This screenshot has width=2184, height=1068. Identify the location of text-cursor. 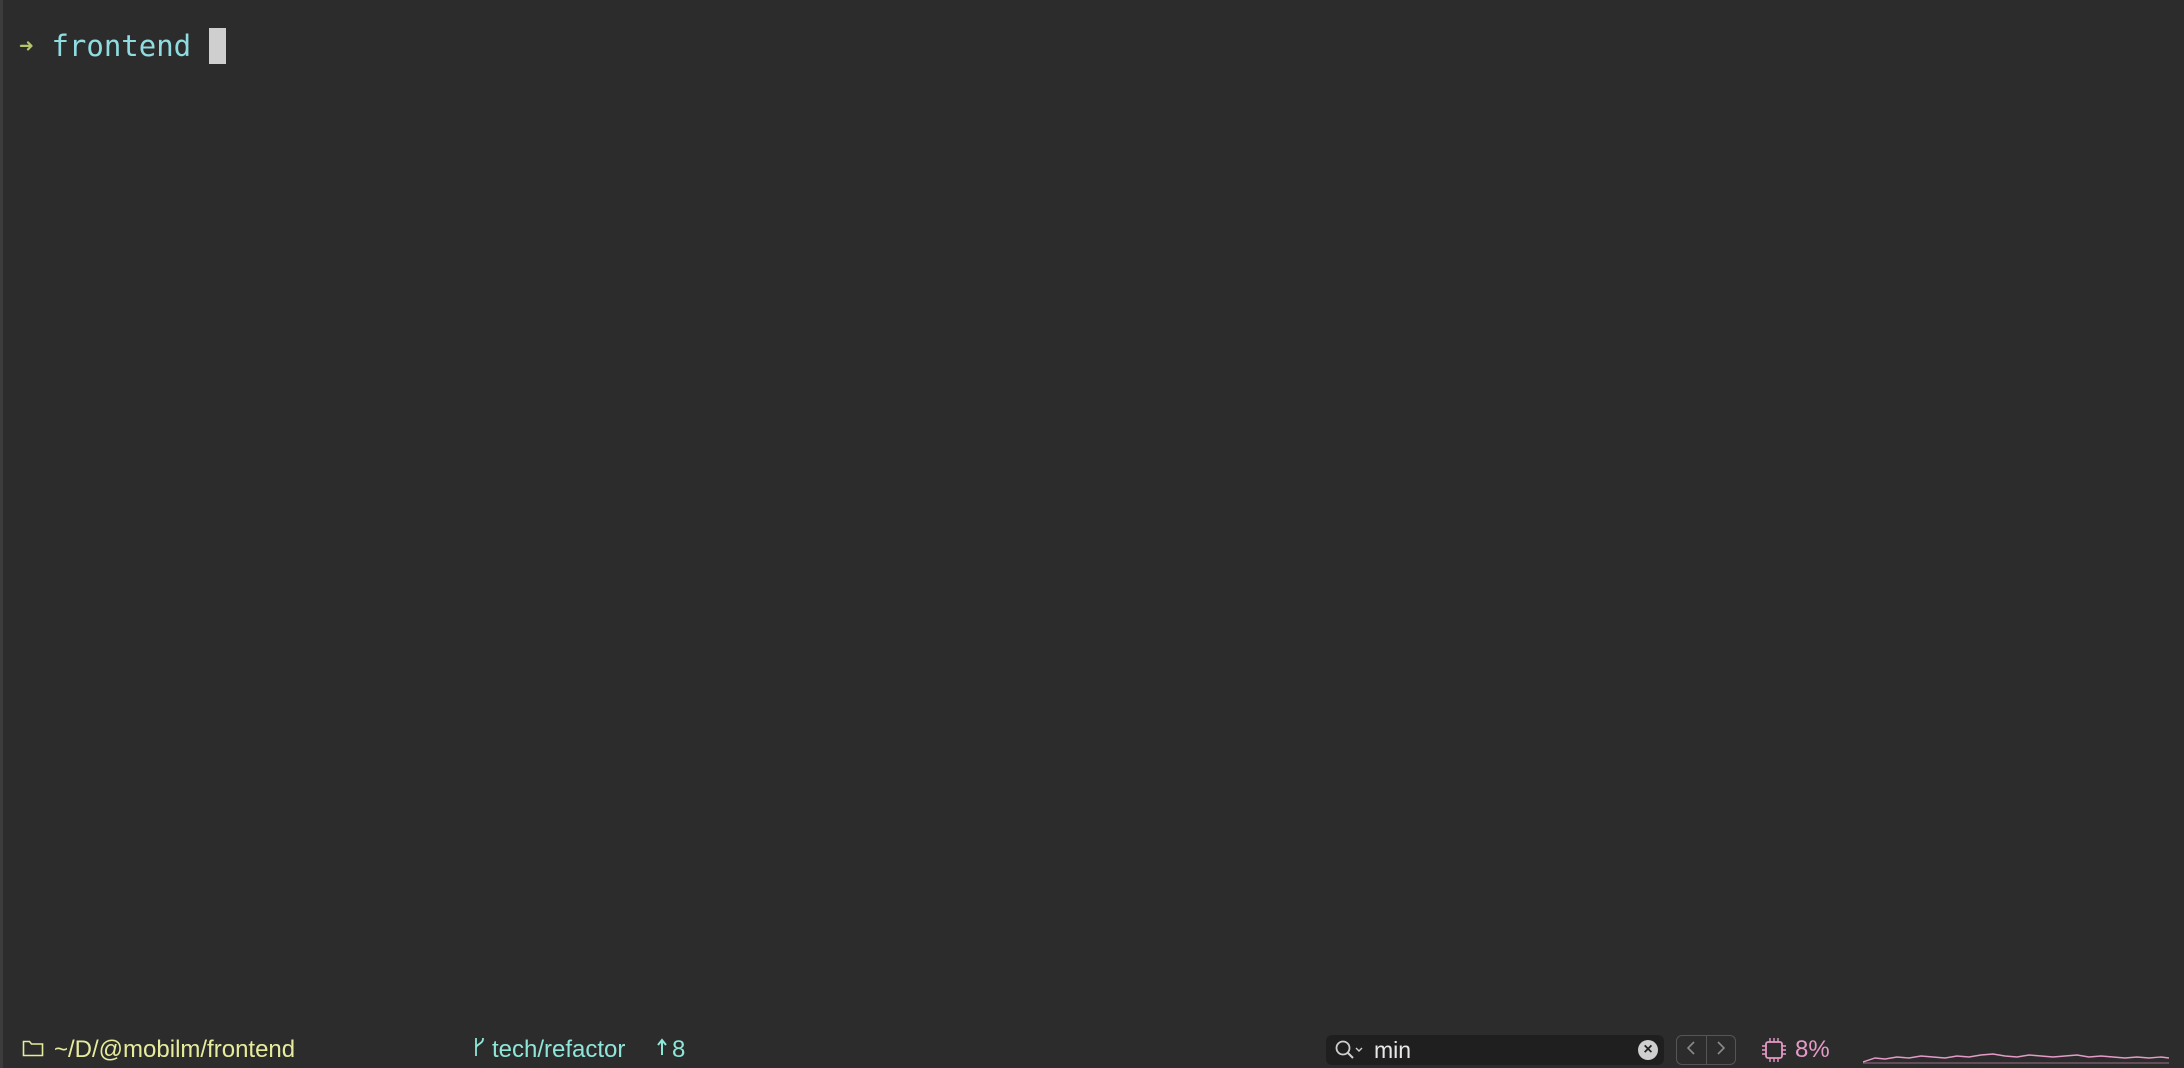
(218, 46).